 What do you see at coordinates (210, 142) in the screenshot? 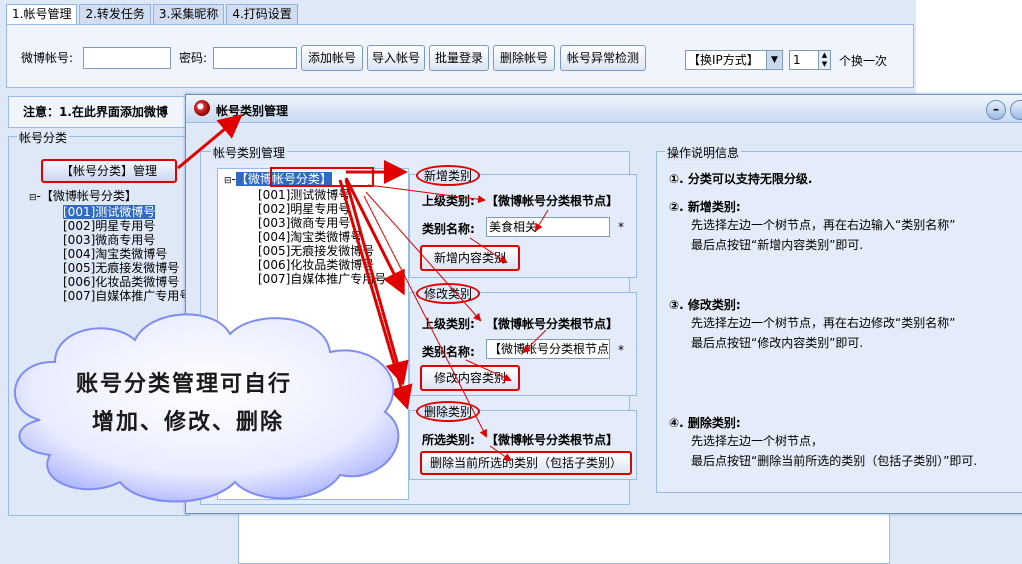
I see `arrow-to-dialog` at bounding box center [210, 142].